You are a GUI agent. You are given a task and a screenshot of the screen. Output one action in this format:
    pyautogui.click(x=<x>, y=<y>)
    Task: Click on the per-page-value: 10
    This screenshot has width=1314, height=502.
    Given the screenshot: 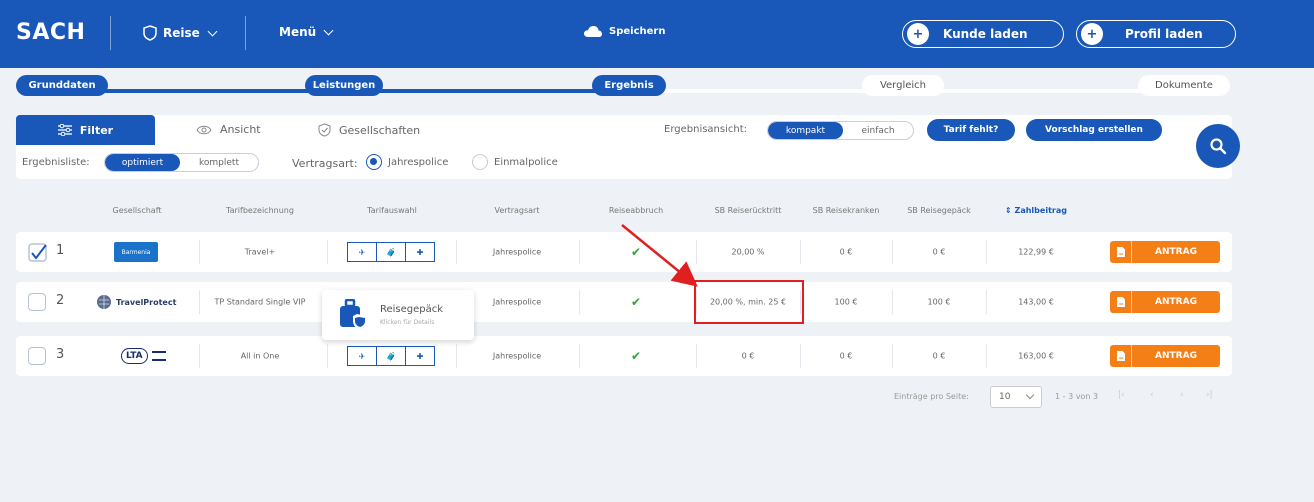 What is the action you would take?
    pyautogui.click(x=1005, y=397)
    